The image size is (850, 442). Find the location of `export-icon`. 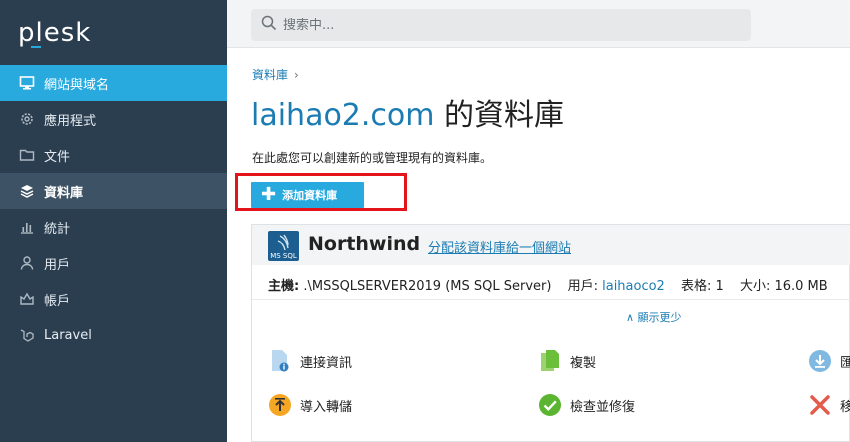

export-icon is located at coordinates (820, 361).